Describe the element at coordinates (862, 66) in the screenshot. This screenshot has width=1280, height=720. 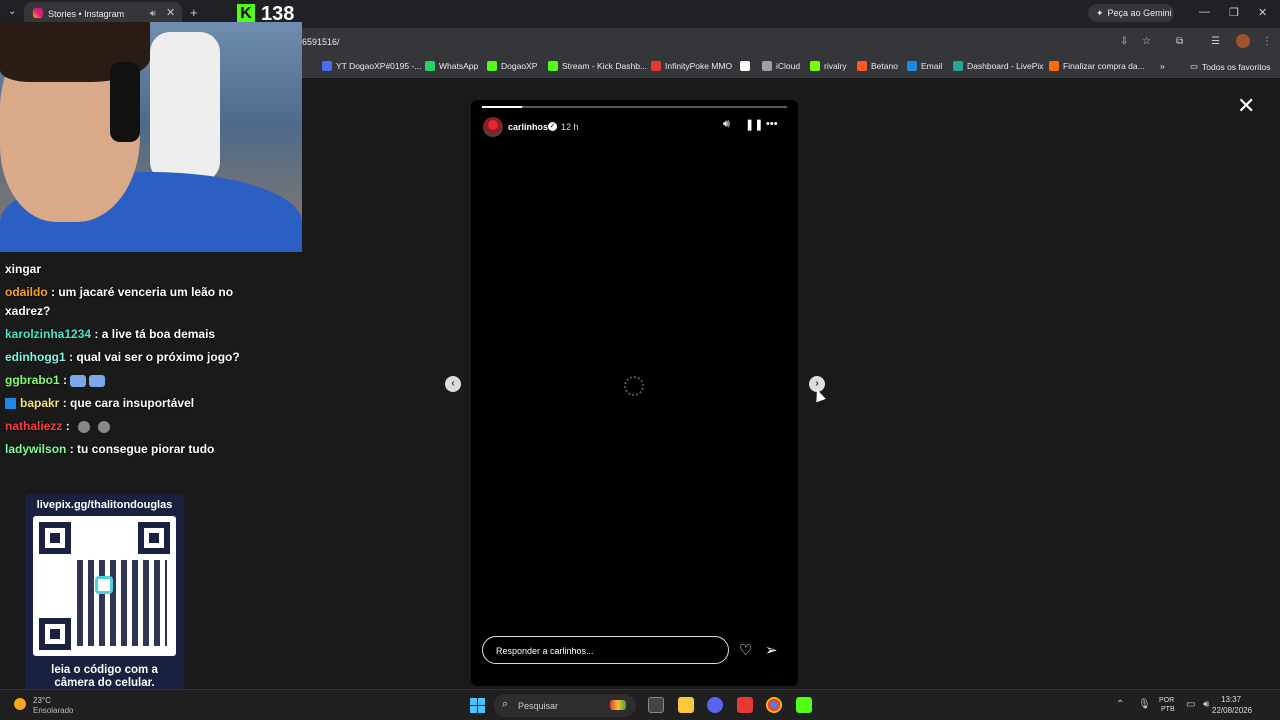
I see `betano-icon` at that location.